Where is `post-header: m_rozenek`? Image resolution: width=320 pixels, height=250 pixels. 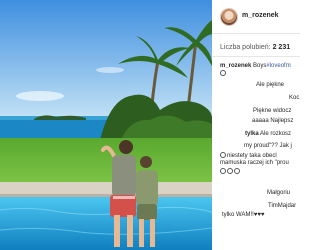 post-header: m_rozenek is located at coordinates (260, 17).